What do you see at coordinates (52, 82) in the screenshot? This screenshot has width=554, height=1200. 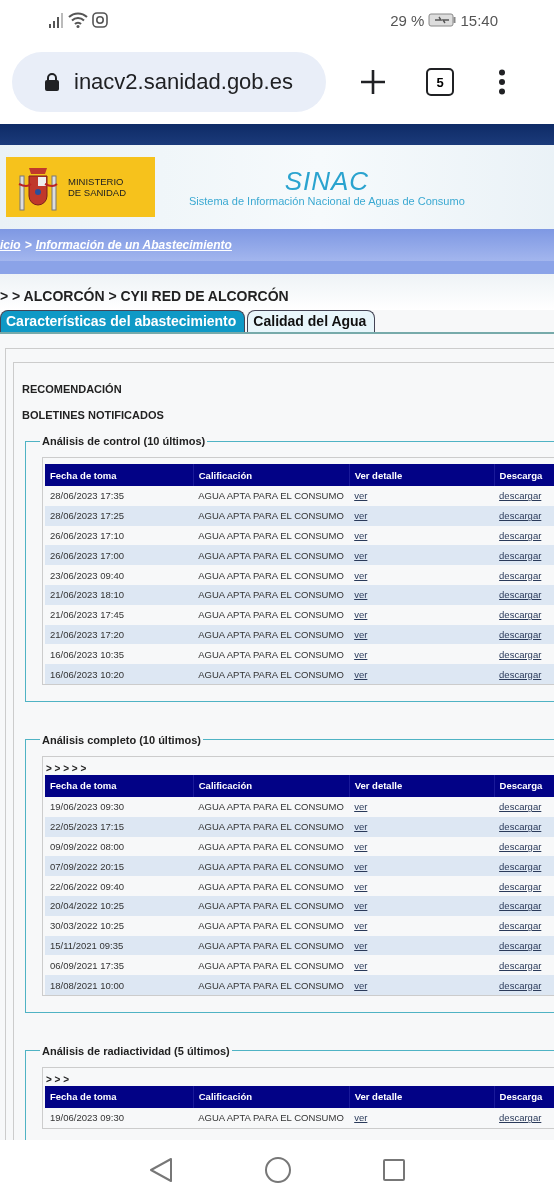 I see `lock-icon` at bounding box center [52, 82].